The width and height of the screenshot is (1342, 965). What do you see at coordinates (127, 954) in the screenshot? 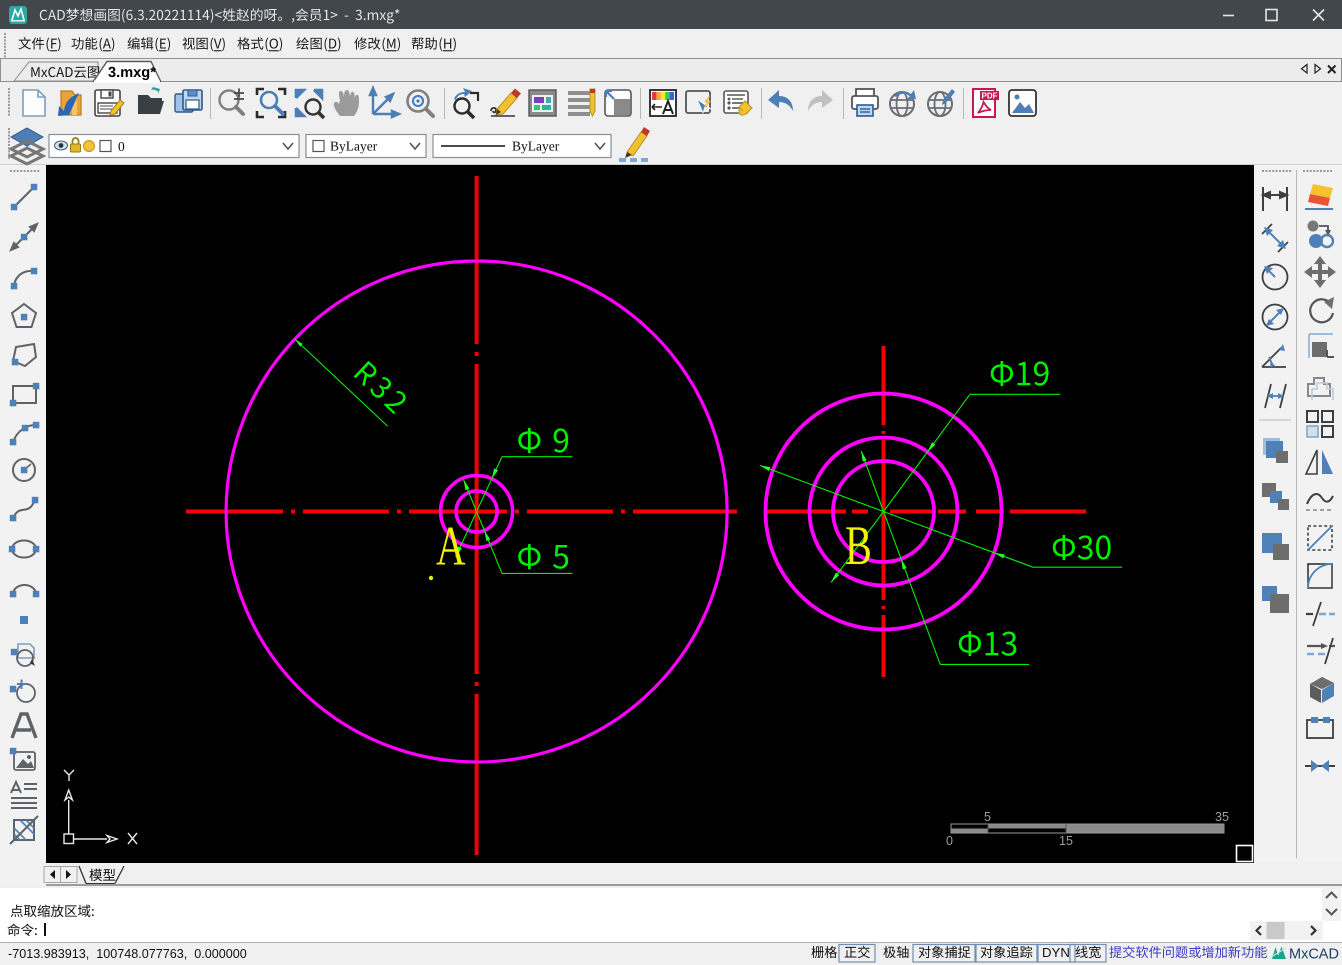
I see `svg-text:-7013.983913, 100748.077763,: -7013.983913, 100748.077763, 0.000000` at bounding box center [127, 954].